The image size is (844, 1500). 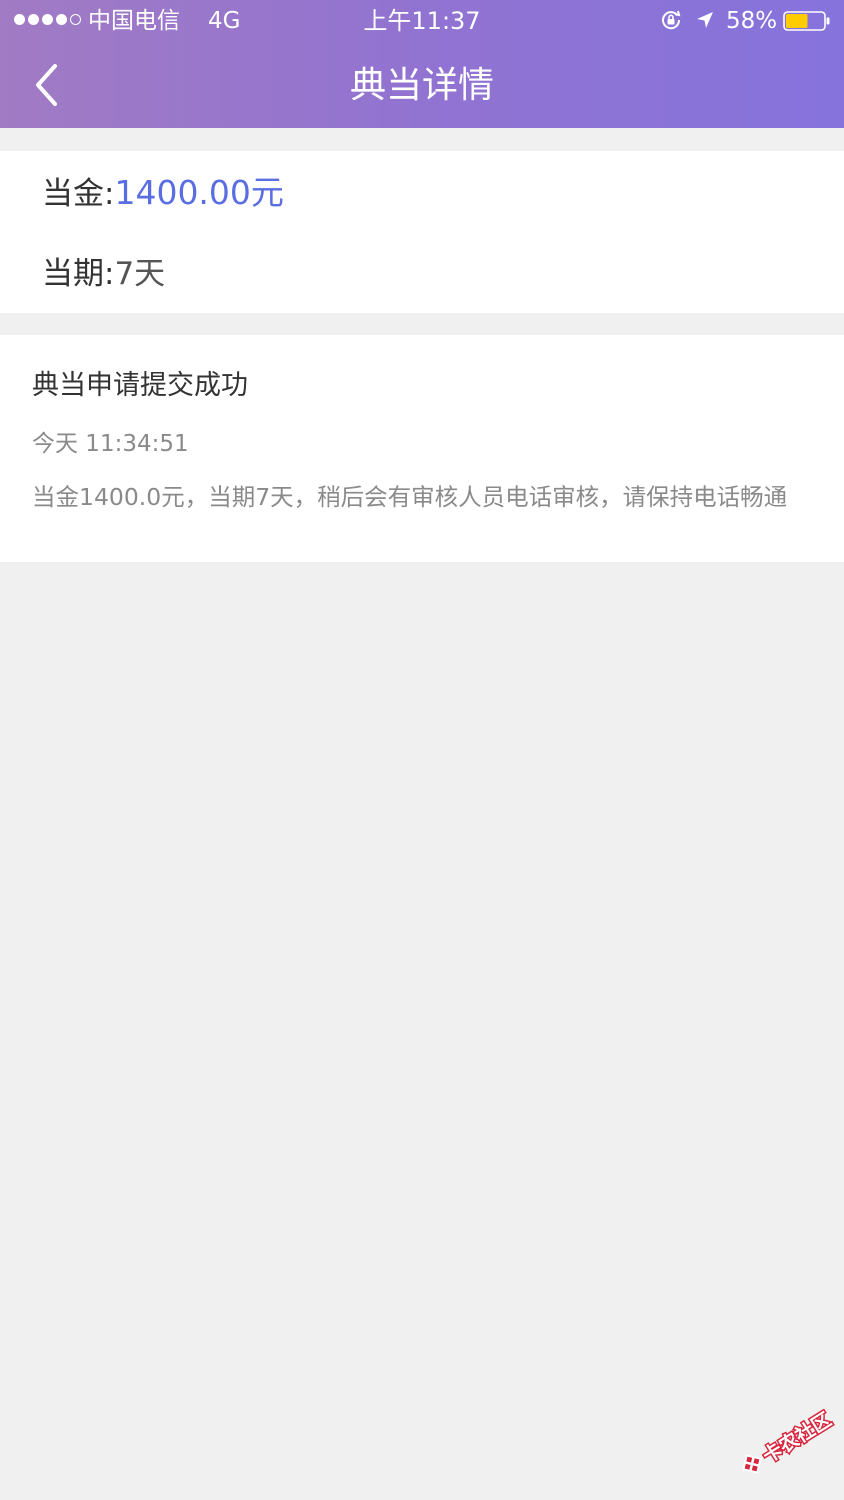 I want to click on term-row: 当期:7天, so click(x=103, y=274).